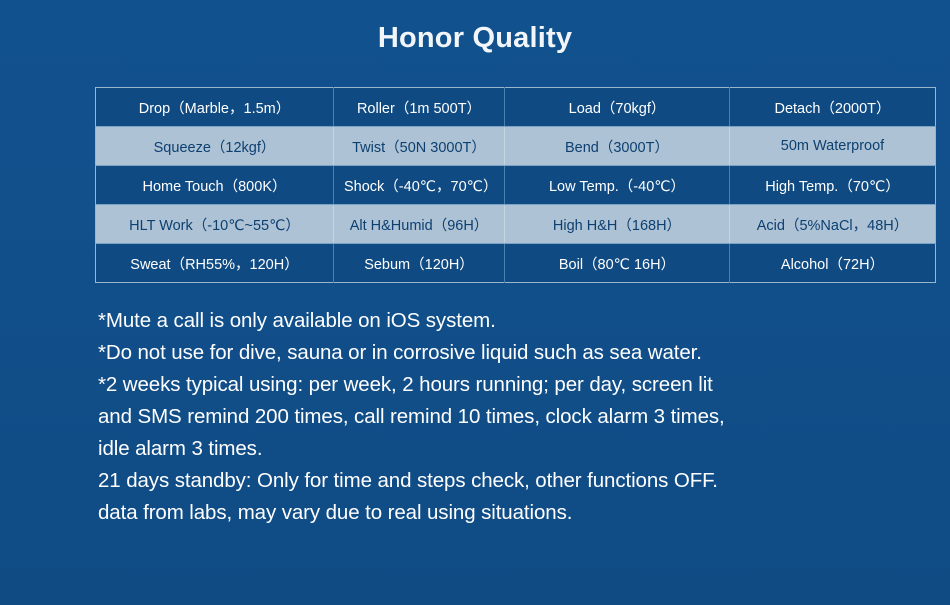 This screenshot has width=950, height=605. I want to click on table-cell: High H&H（168H）, so click(617, 224).